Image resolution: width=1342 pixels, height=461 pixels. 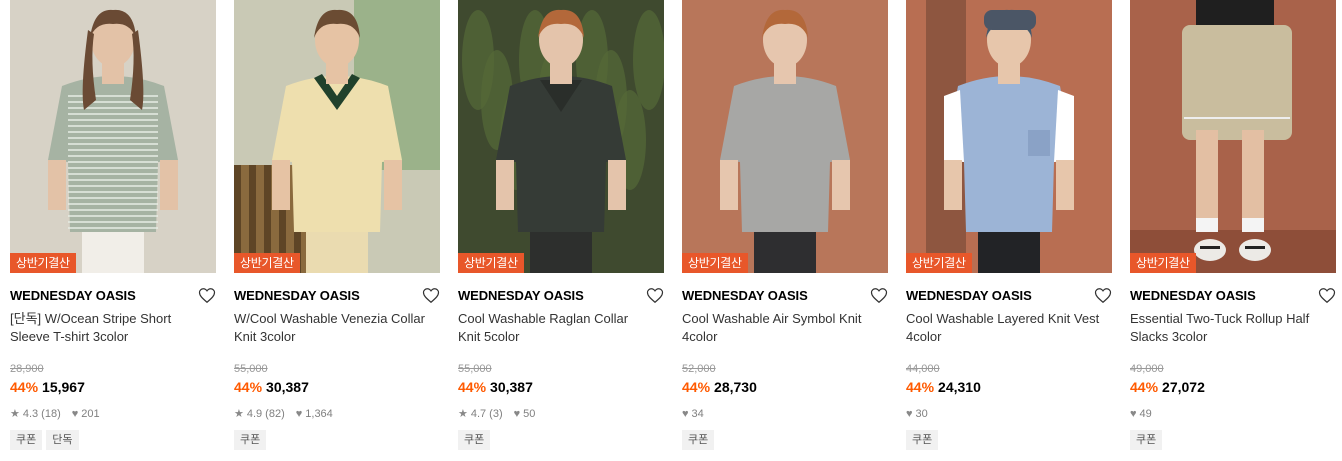 What do you see at coordinates (921, 414) in the screenshot?
I see `like-count: 30` at bounding box center [921, 414].